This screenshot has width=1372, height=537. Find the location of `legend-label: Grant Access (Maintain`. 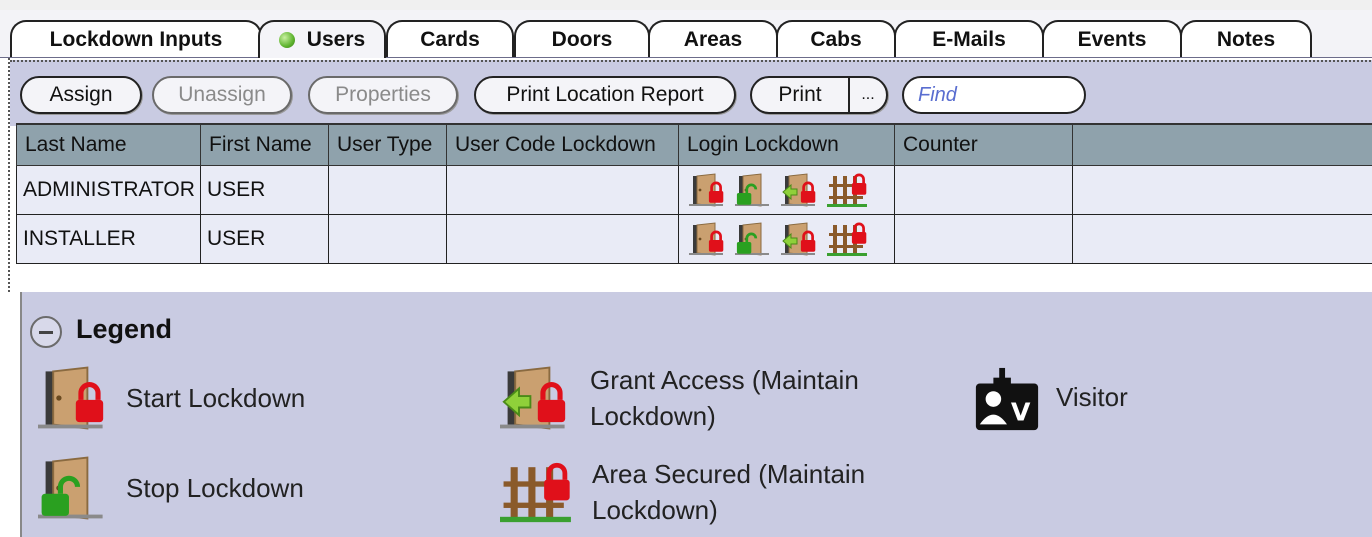

legend-label: Grant Access (Maintain is located at coordinates (724, 380).